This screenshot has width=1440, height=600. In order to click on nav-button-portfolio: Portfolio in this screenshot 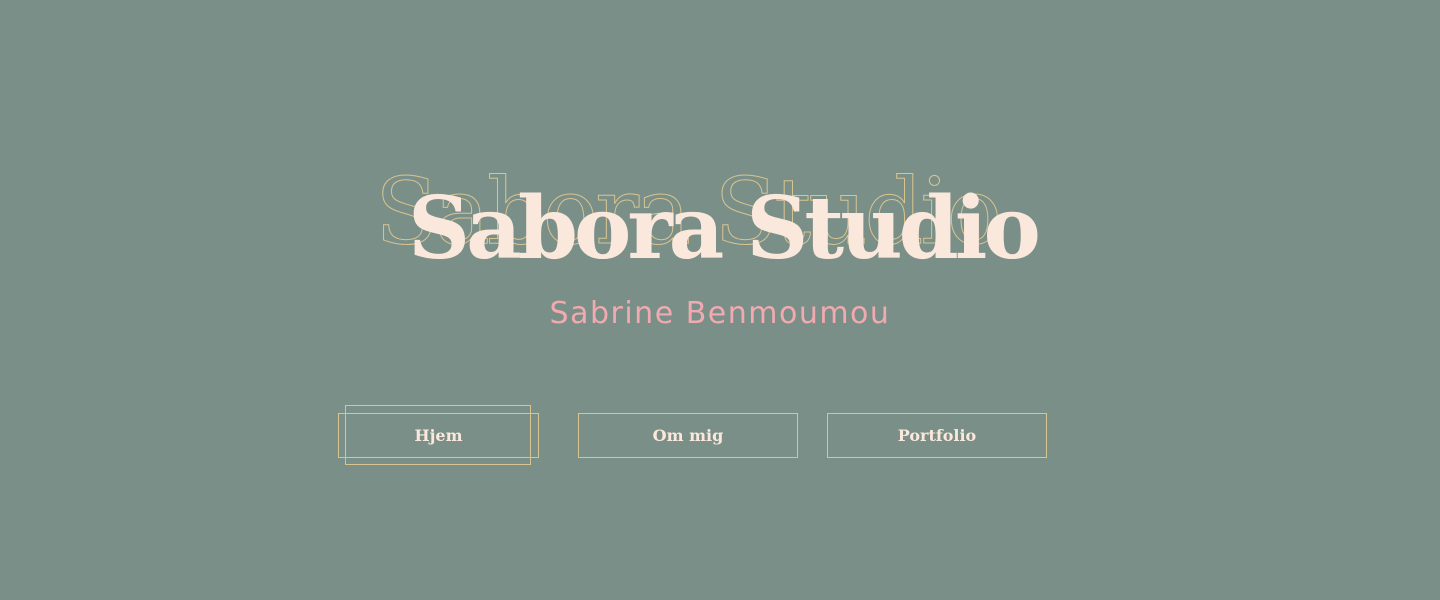, I will do `click(937, 435)`.